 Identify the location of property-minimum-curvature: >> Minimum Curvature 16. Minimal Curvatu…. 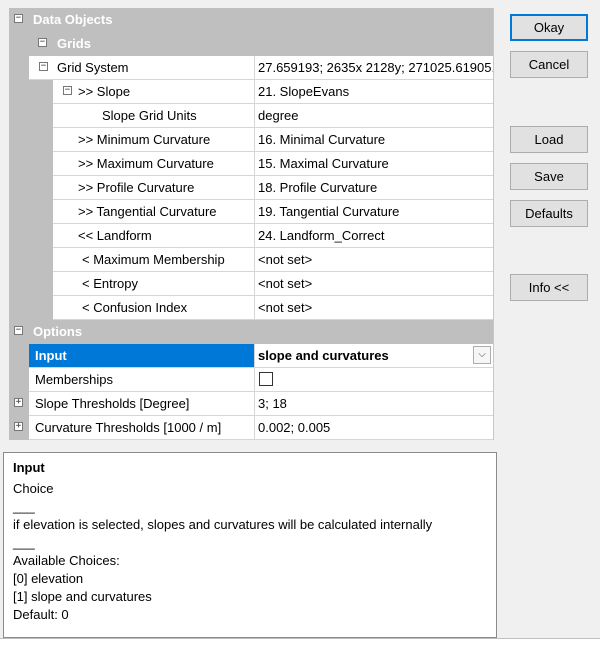
(251, 140).